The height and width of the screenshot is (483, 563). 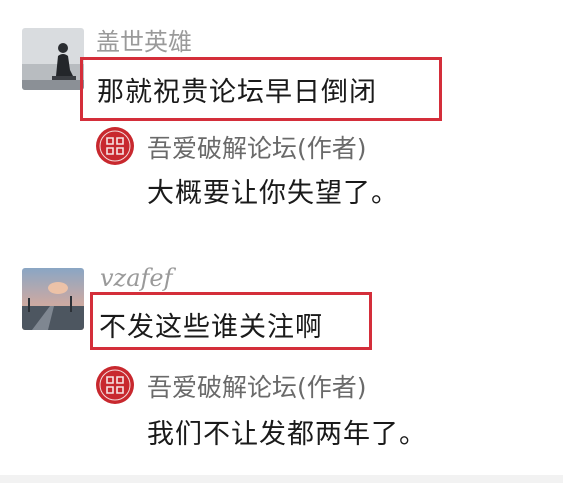 What do you see at coordinates (237, 92) in the screenshot?
I see `comment-text: 那就祝贵论坛早日倒闭` at bounding box center [237, 92].